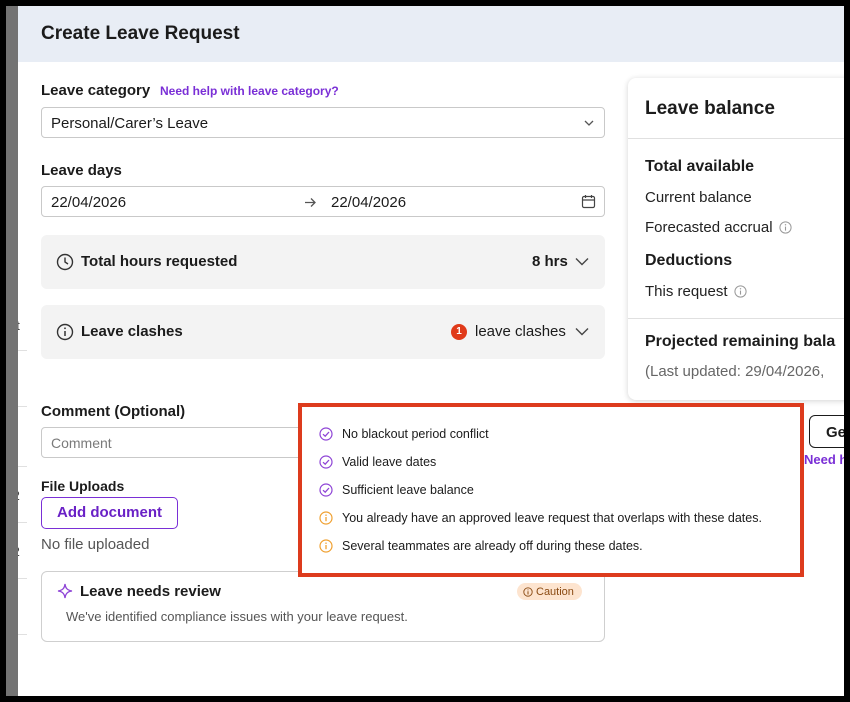  What do you see at coordinates (132, 331) in the screenshot?
I see `leave-clashes-title: Leave clashes` at bounding box center [132, 331].